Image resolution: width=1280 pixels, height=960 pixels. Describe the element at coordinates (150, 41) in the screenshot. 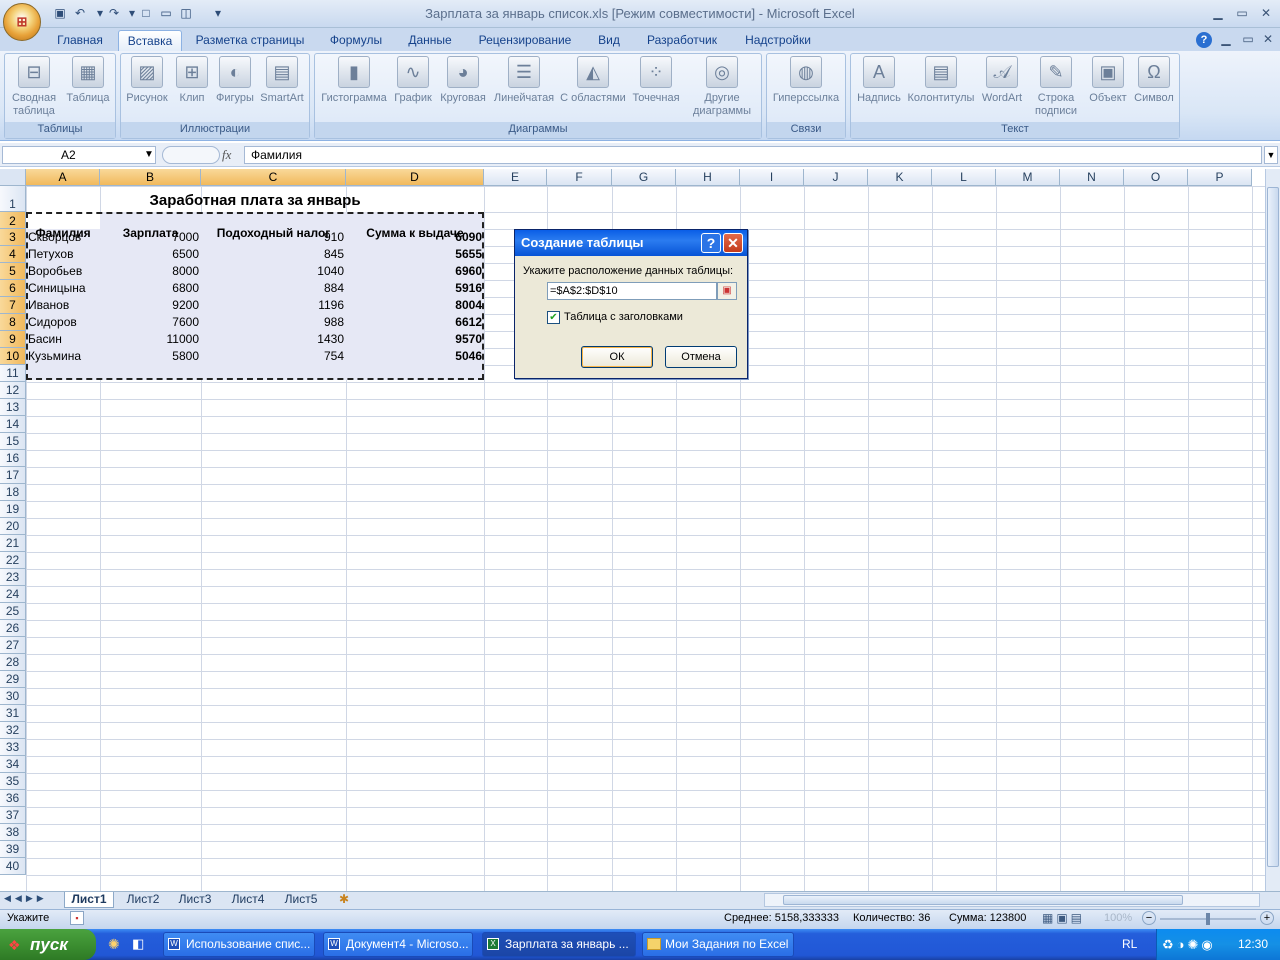

I see `tab-insert: Вставка` at that location.